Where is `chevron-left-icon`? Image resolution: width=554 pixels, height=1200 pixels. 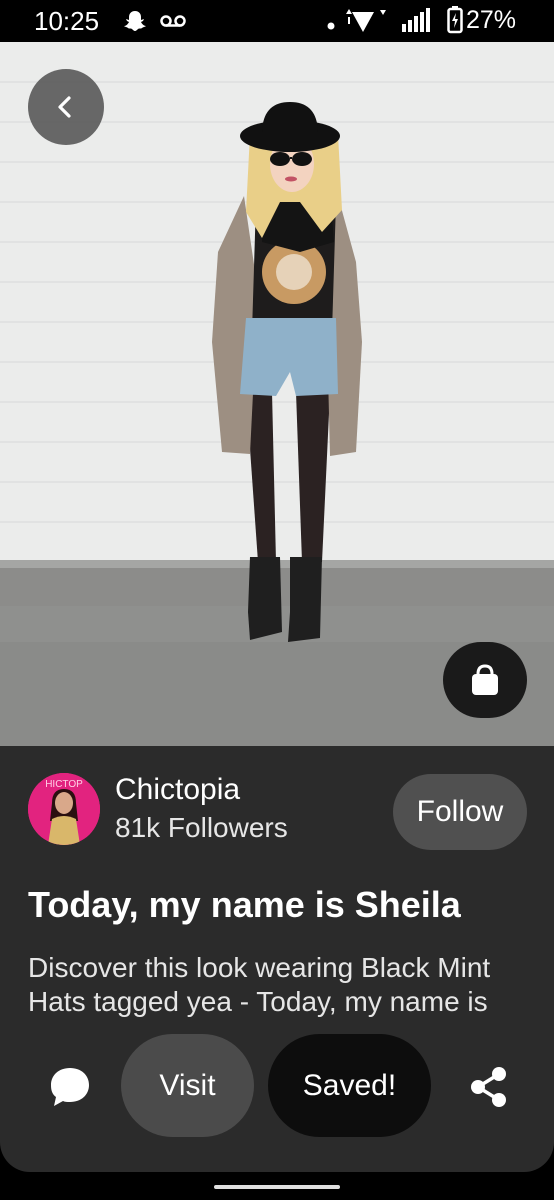 chevron-left-icon is located at coordinates (64, 107).